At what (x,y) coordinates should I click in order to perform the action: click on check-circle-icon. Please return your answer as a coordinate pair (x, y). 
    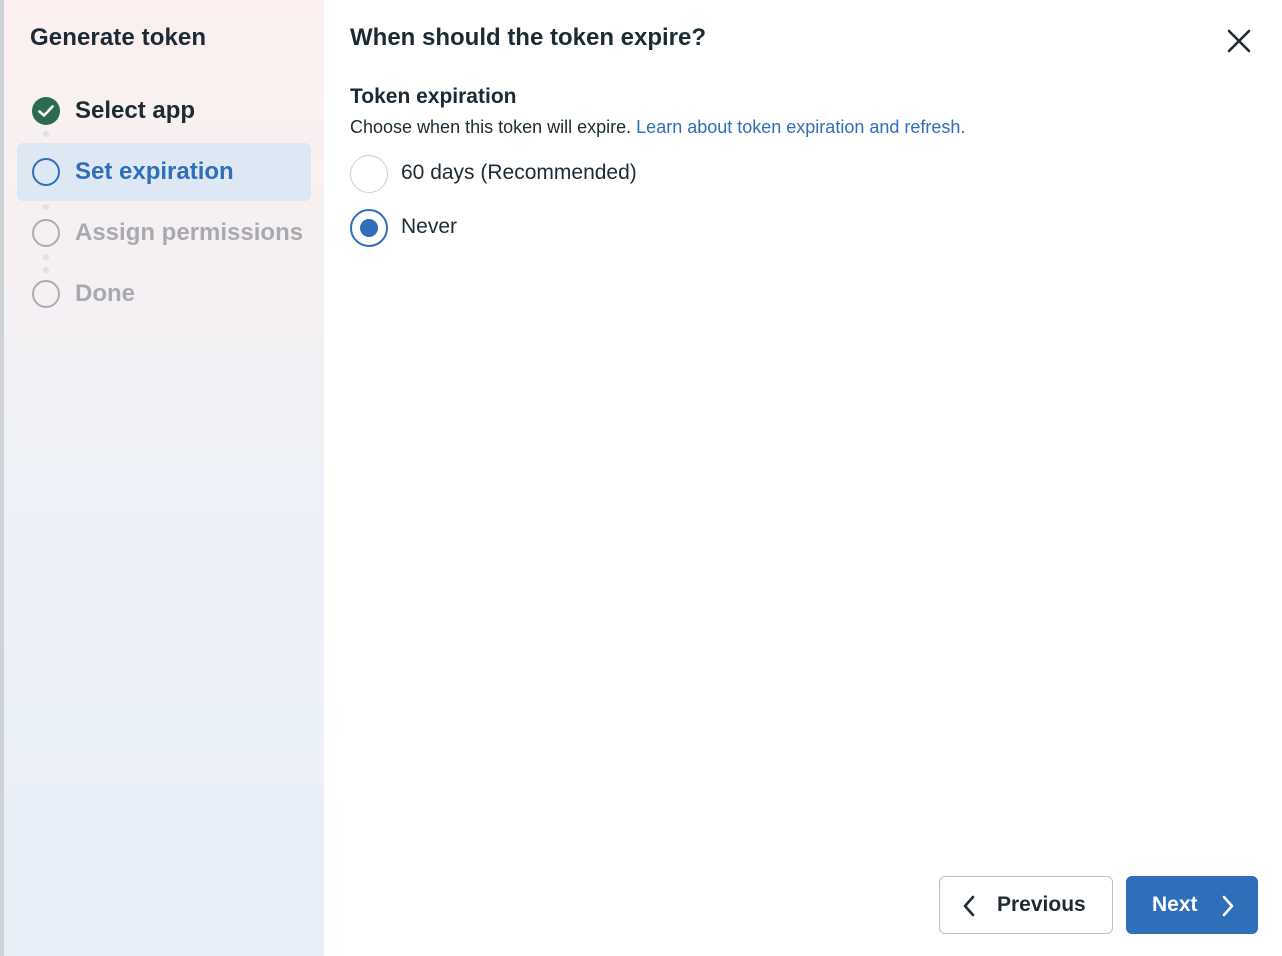
    Looking at the image, I should click on (46, 111).